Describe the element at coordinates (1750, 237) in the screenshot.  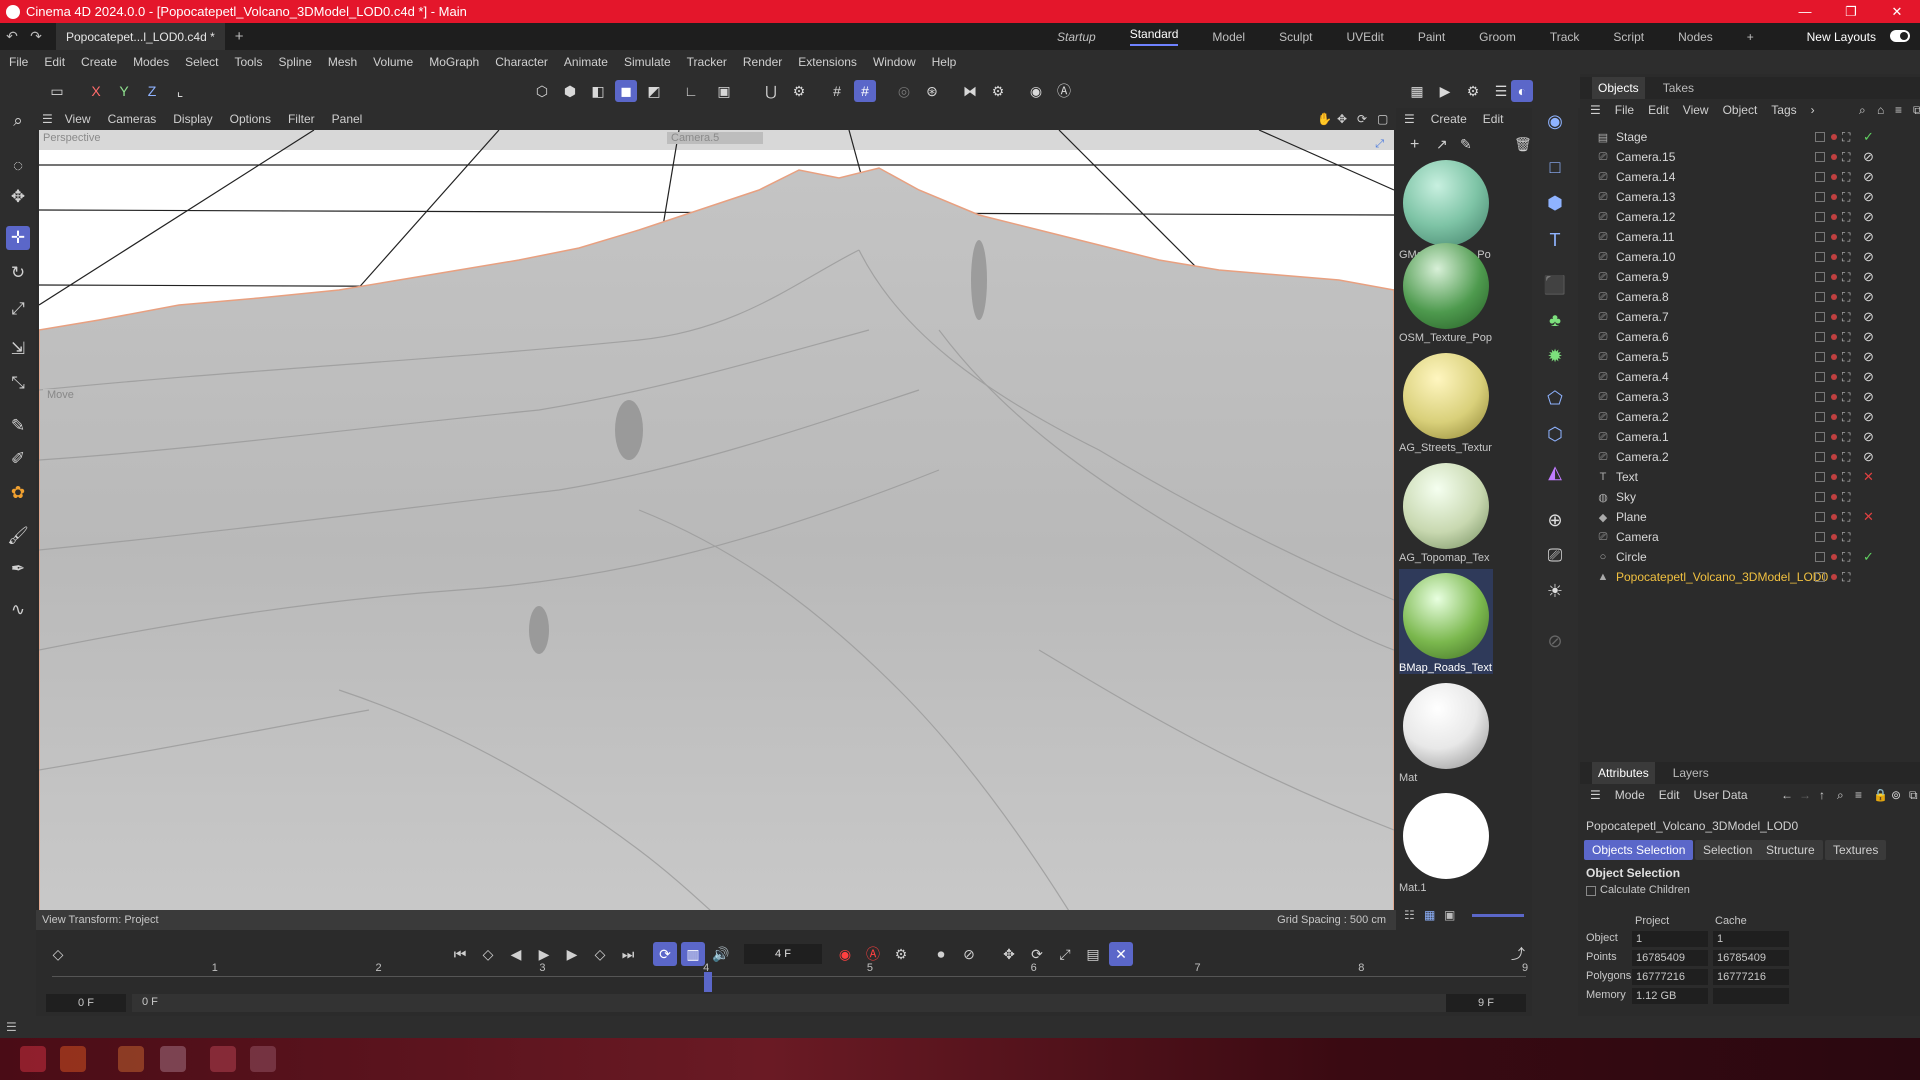
I see `object-row: ⎚ Camera.11 ⛶ ⊘` at that location.